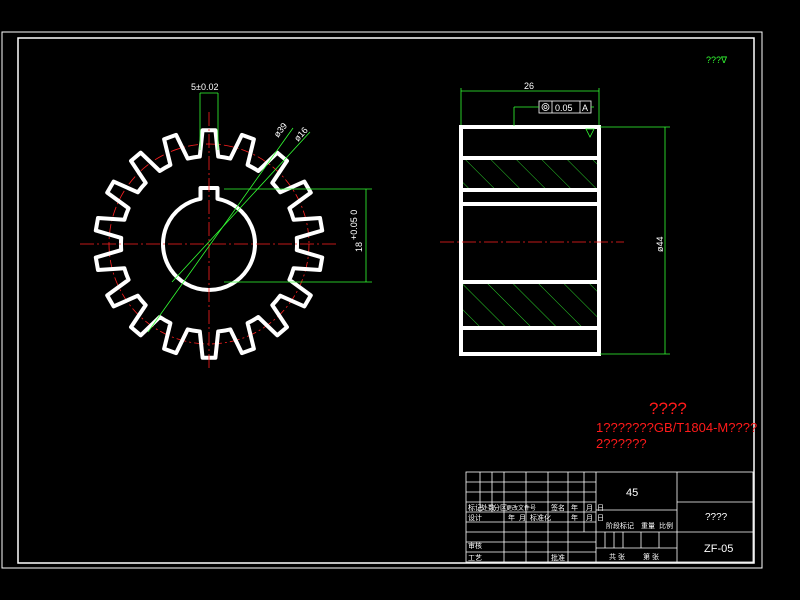  I want to click on section-od-dim: ø44, so click(660, 244).